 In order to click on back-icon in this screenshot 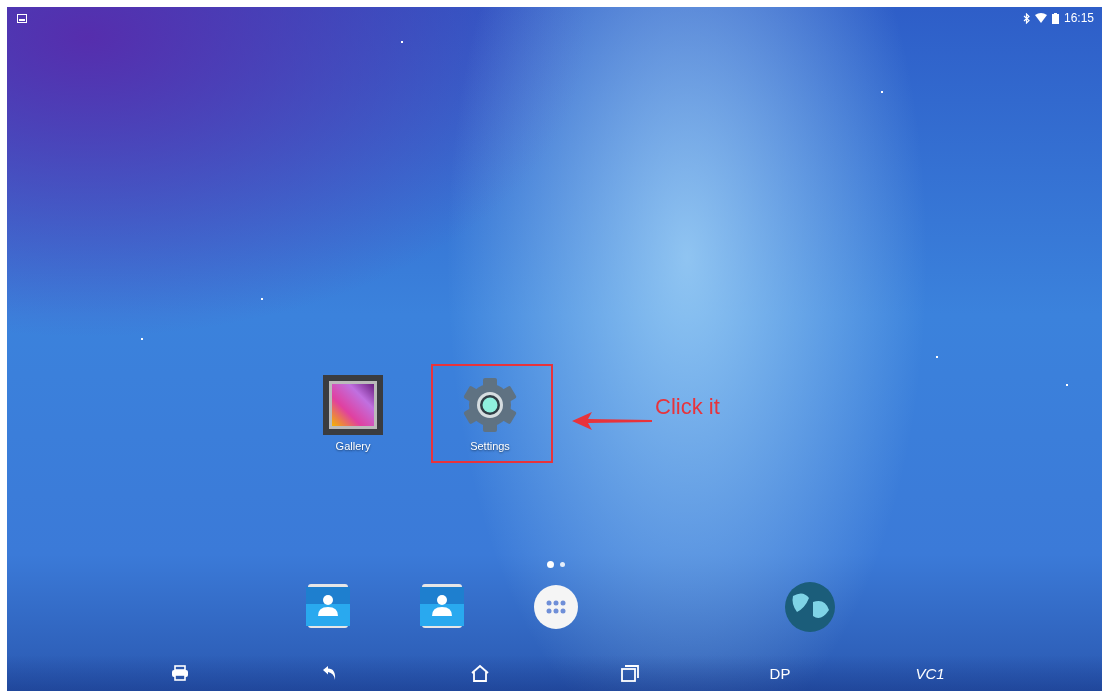, I will do `click(330, 673)`.